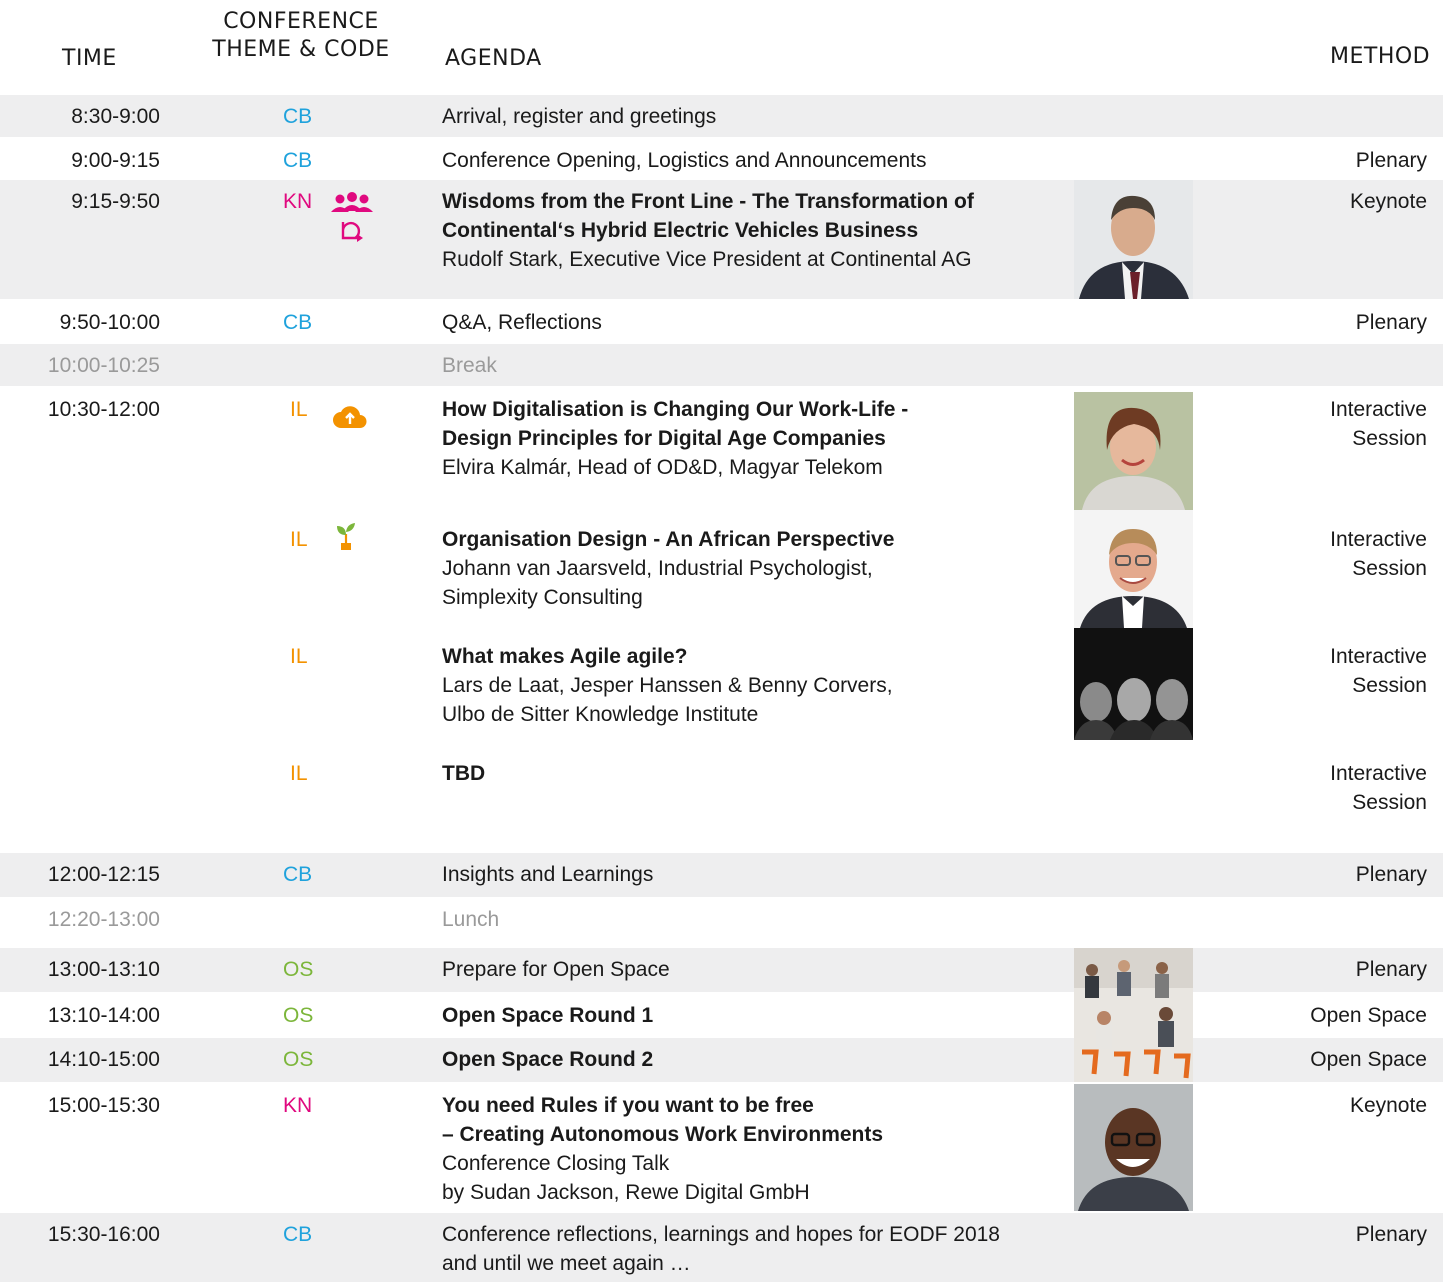  What do you see at coordinates (469, 365) in the screenshot?
I see `session-title: Break` at bounding box center [469, 365].